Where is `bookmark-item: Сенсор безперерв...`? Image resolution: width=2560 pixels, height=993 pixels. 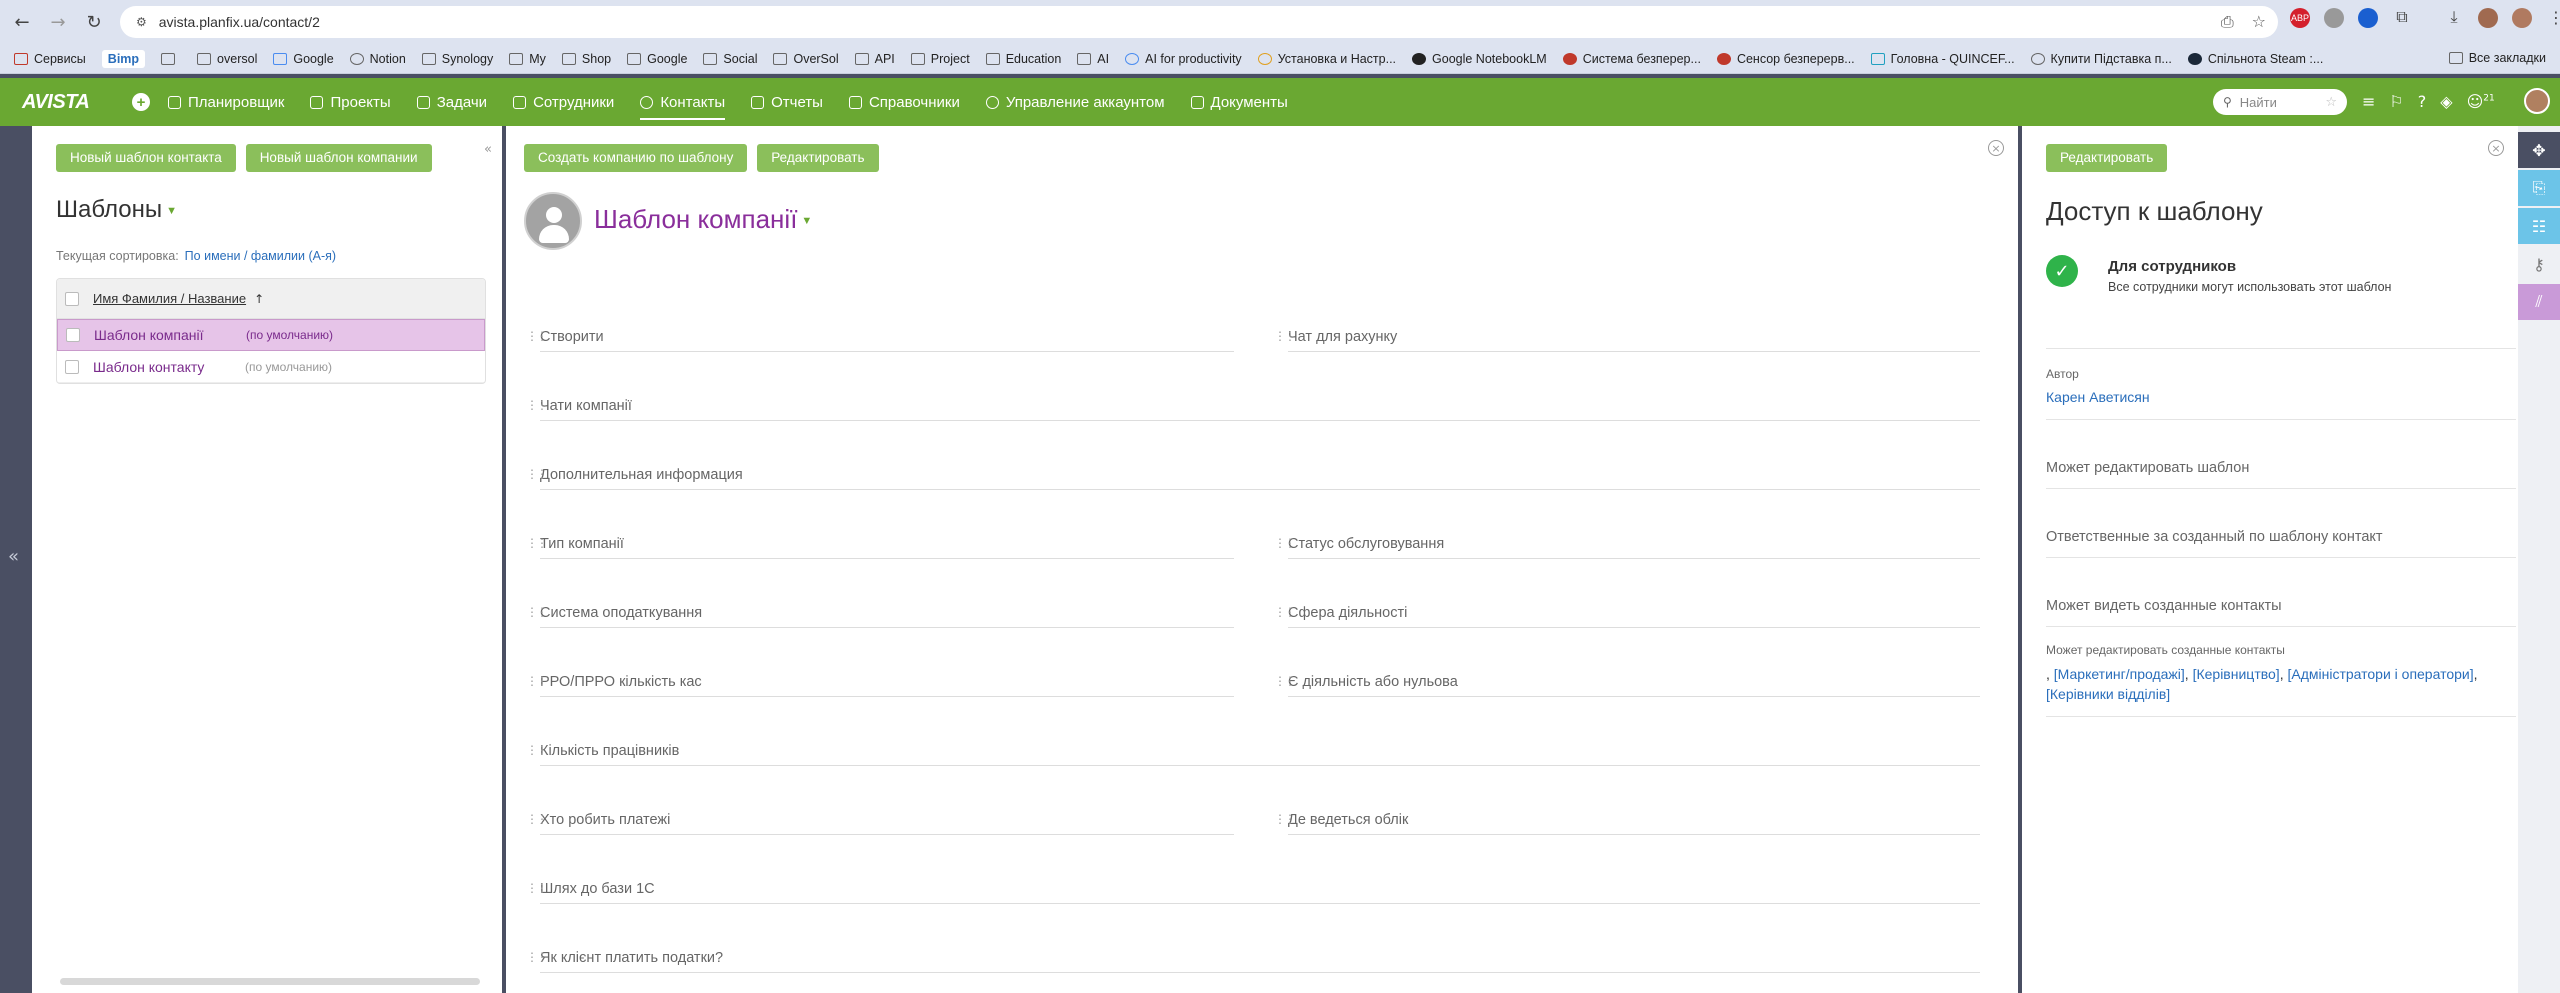
bookmark-item: Сенсор безперерв... is located at coordinates (1785, 59).